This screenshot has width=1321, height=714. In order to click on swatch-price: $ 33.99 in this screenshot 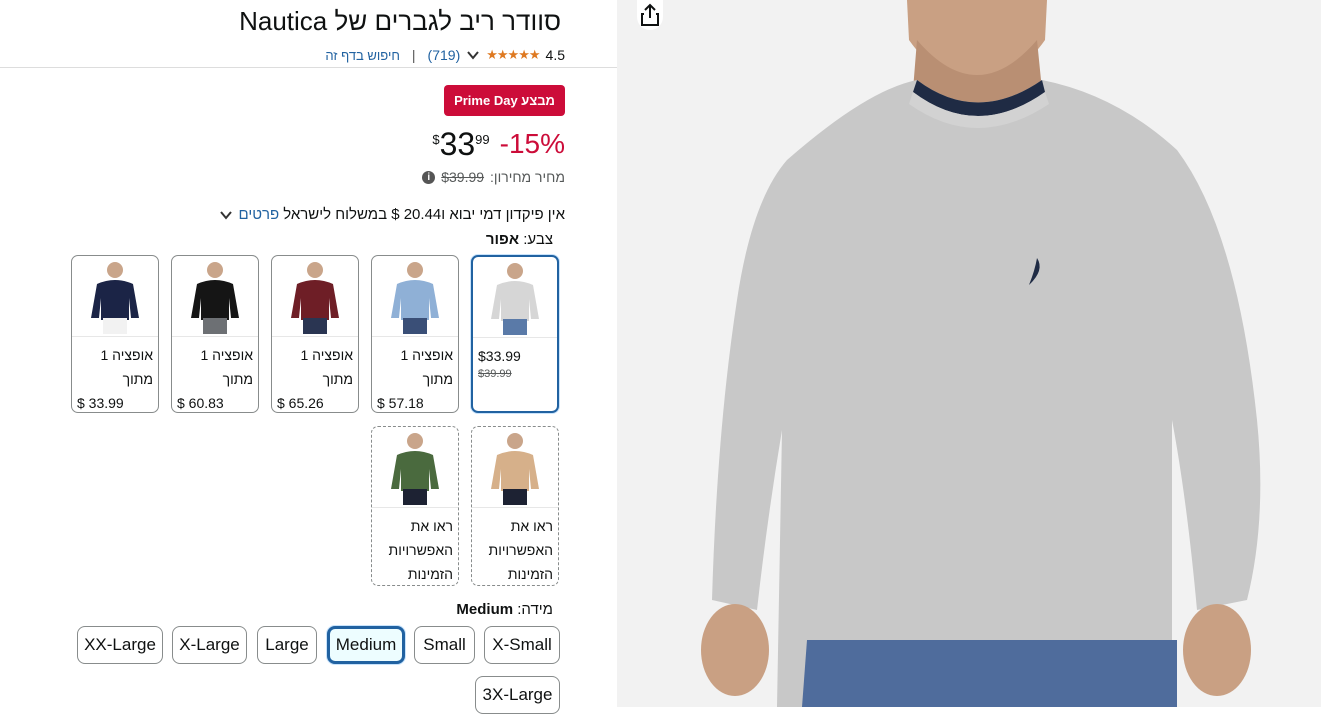, I will do `click(100, 403)`.